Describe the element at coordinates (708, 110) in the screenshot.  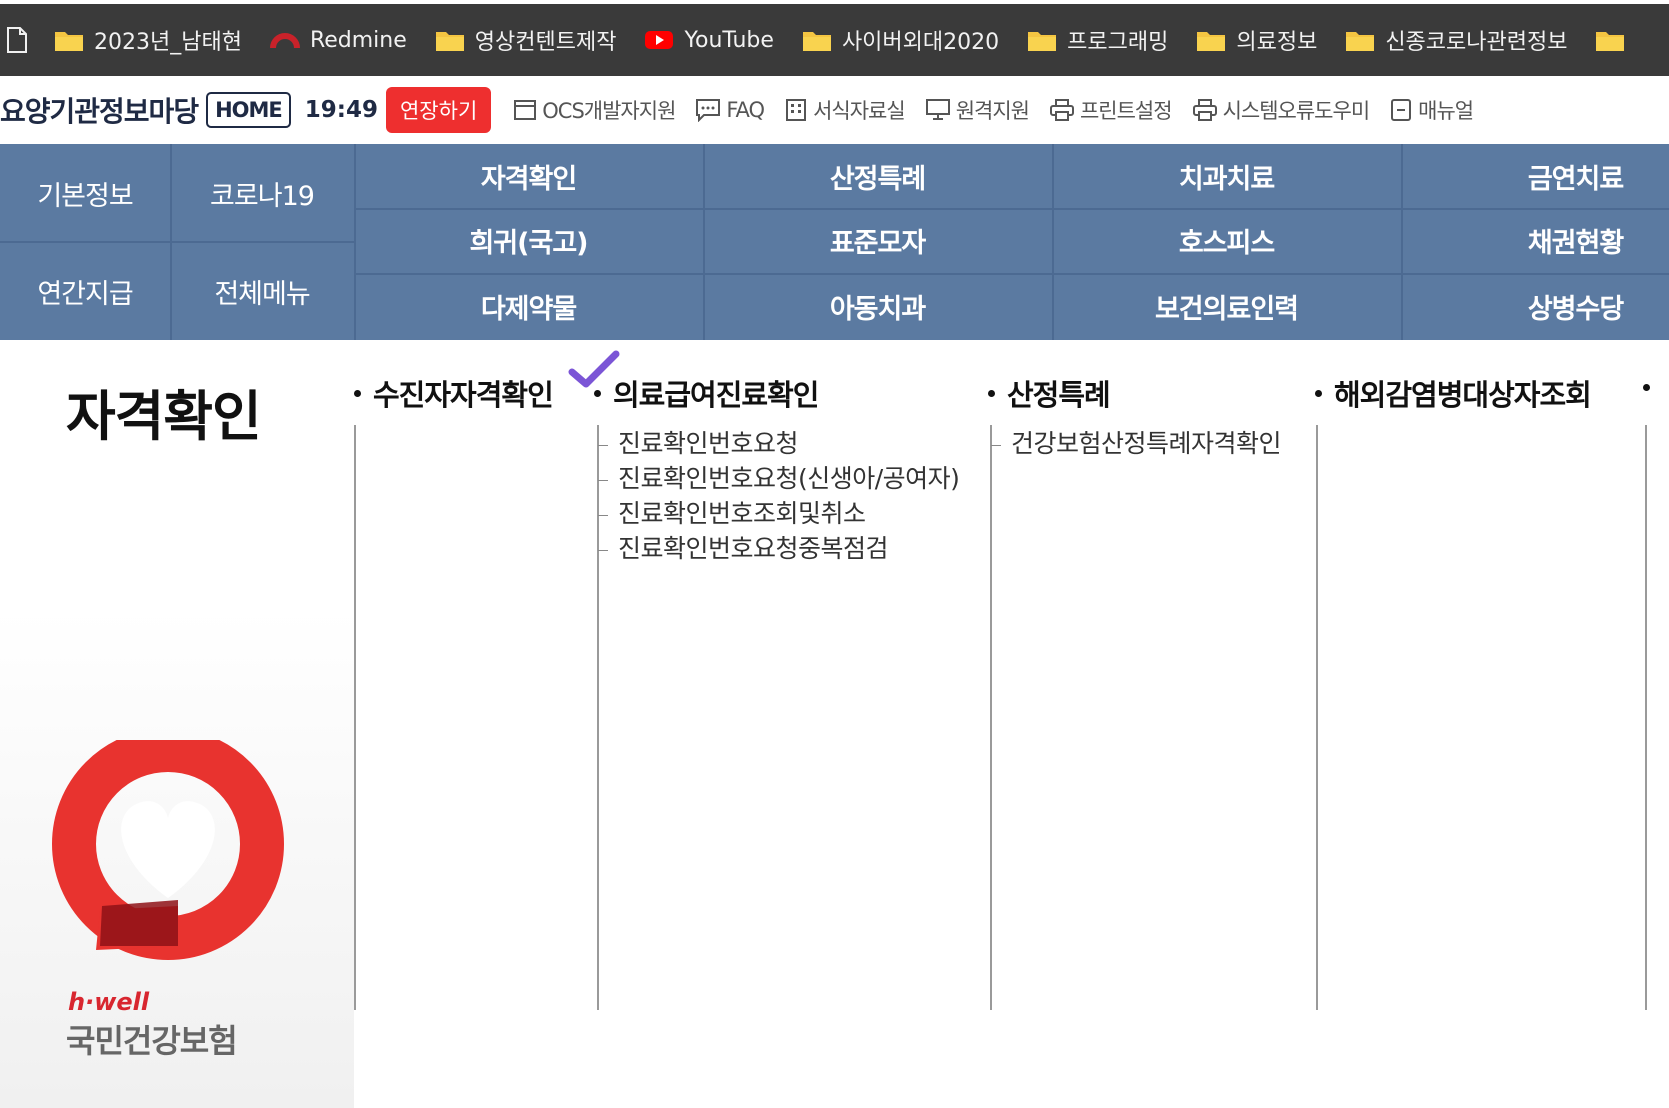
I see `chat-icon` at that location.